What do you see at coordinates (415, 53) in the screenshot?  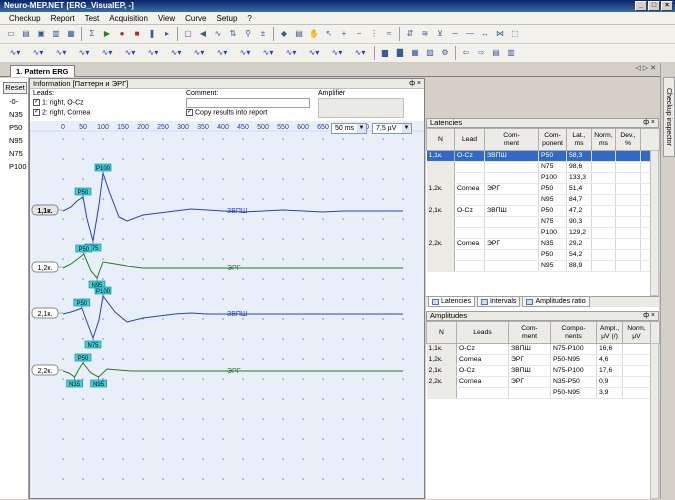 I see `table-icon: ▦` at bounding box center [415, 53].